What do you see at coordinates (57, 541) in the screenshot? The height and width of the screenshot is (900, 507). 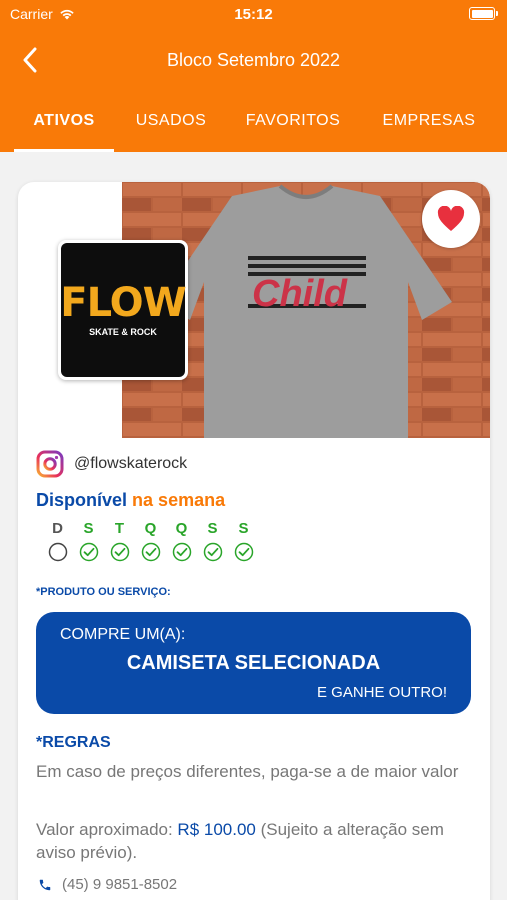 I see `day-sunday: D` at bounding box center [57, 541].